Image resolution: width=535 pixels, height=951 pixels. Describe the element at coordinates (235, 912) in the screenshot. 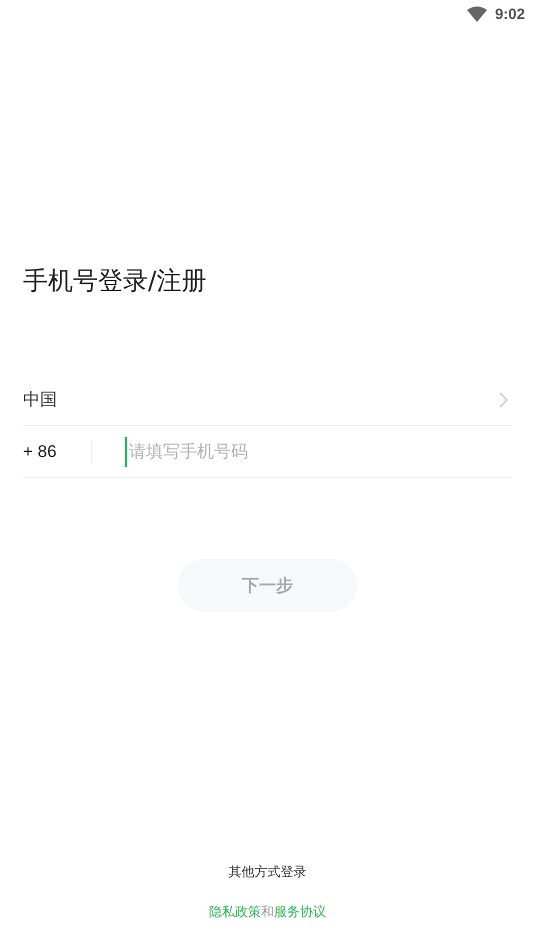

I see `privacy-policy-link: 隐私政策` at that location.